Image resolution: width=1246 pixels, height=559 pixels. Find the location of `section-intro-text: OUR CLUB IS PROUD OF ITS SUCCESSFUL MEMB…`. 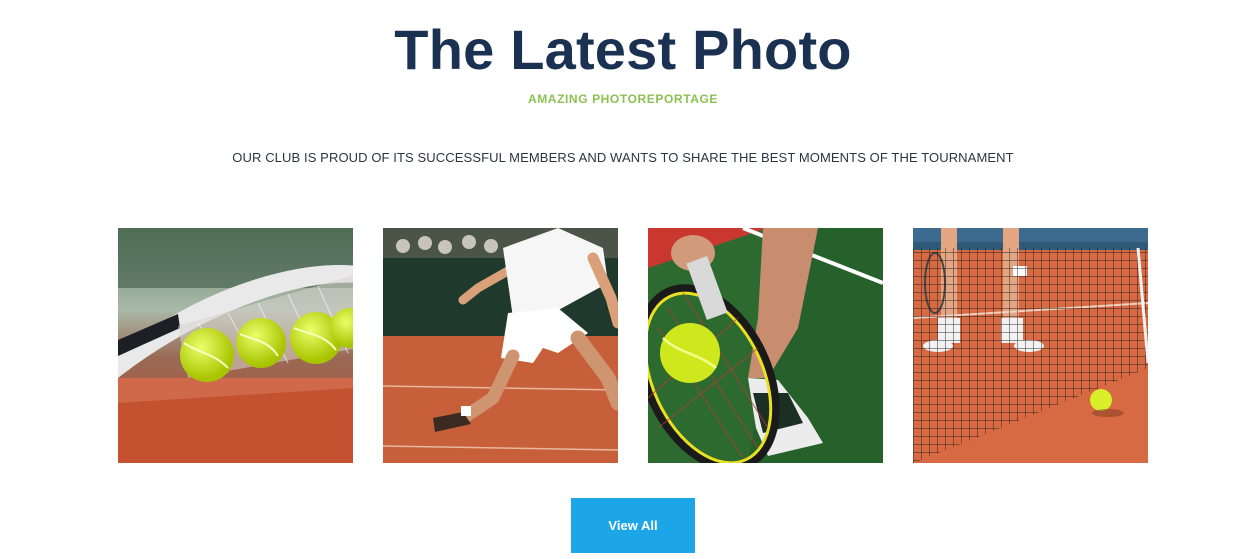

section-intro-text: OUR CLUB IS PROUD OF ITS SUCCESSFUL MEMB… is located at coordinates (623, 157).